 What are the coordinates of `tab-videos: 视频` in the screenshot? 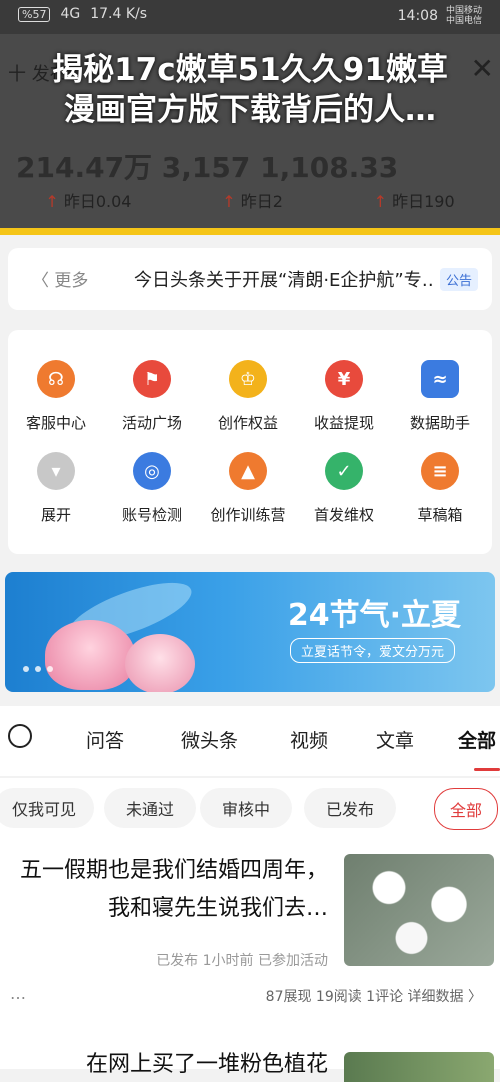 It's located at (309, 739).